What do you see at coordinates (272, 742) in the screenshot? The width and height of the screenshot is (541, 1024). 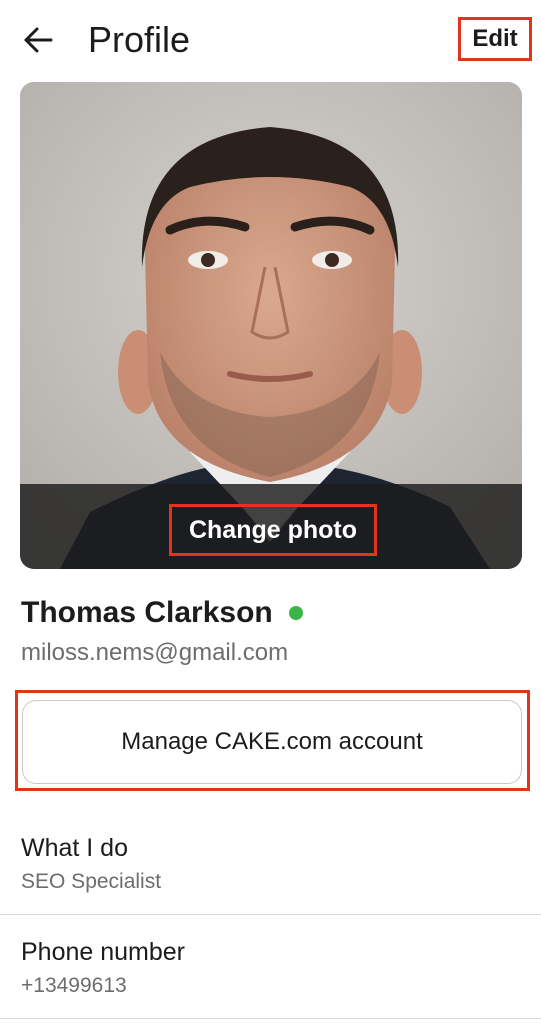 I see `manage-account-button: Manage CAKE.com account` at bounding box center [272, 742].